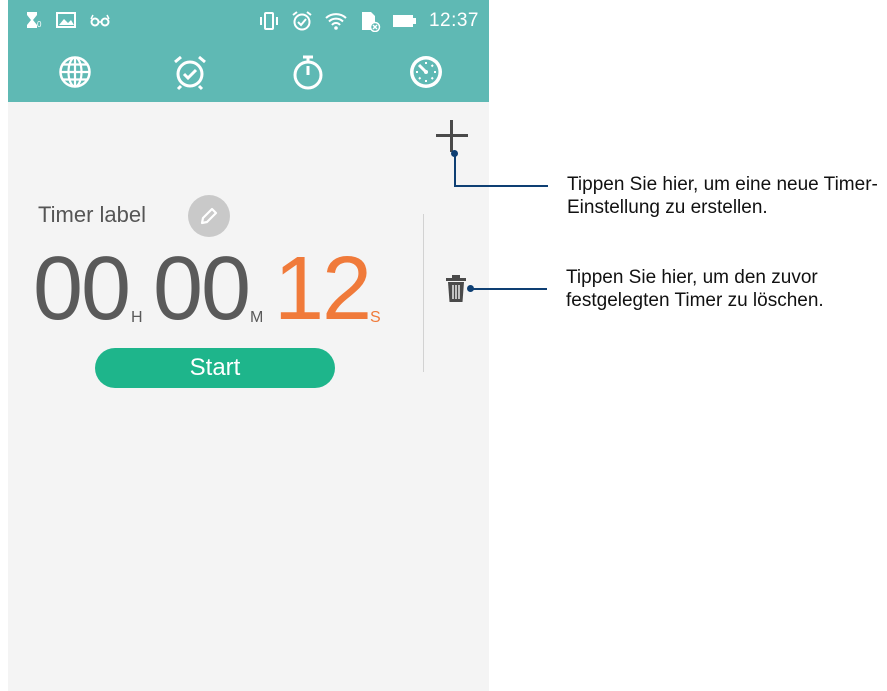 This screenshot has width=887, height=691. I want to click on seconds-value: 12, so click(323, 289).